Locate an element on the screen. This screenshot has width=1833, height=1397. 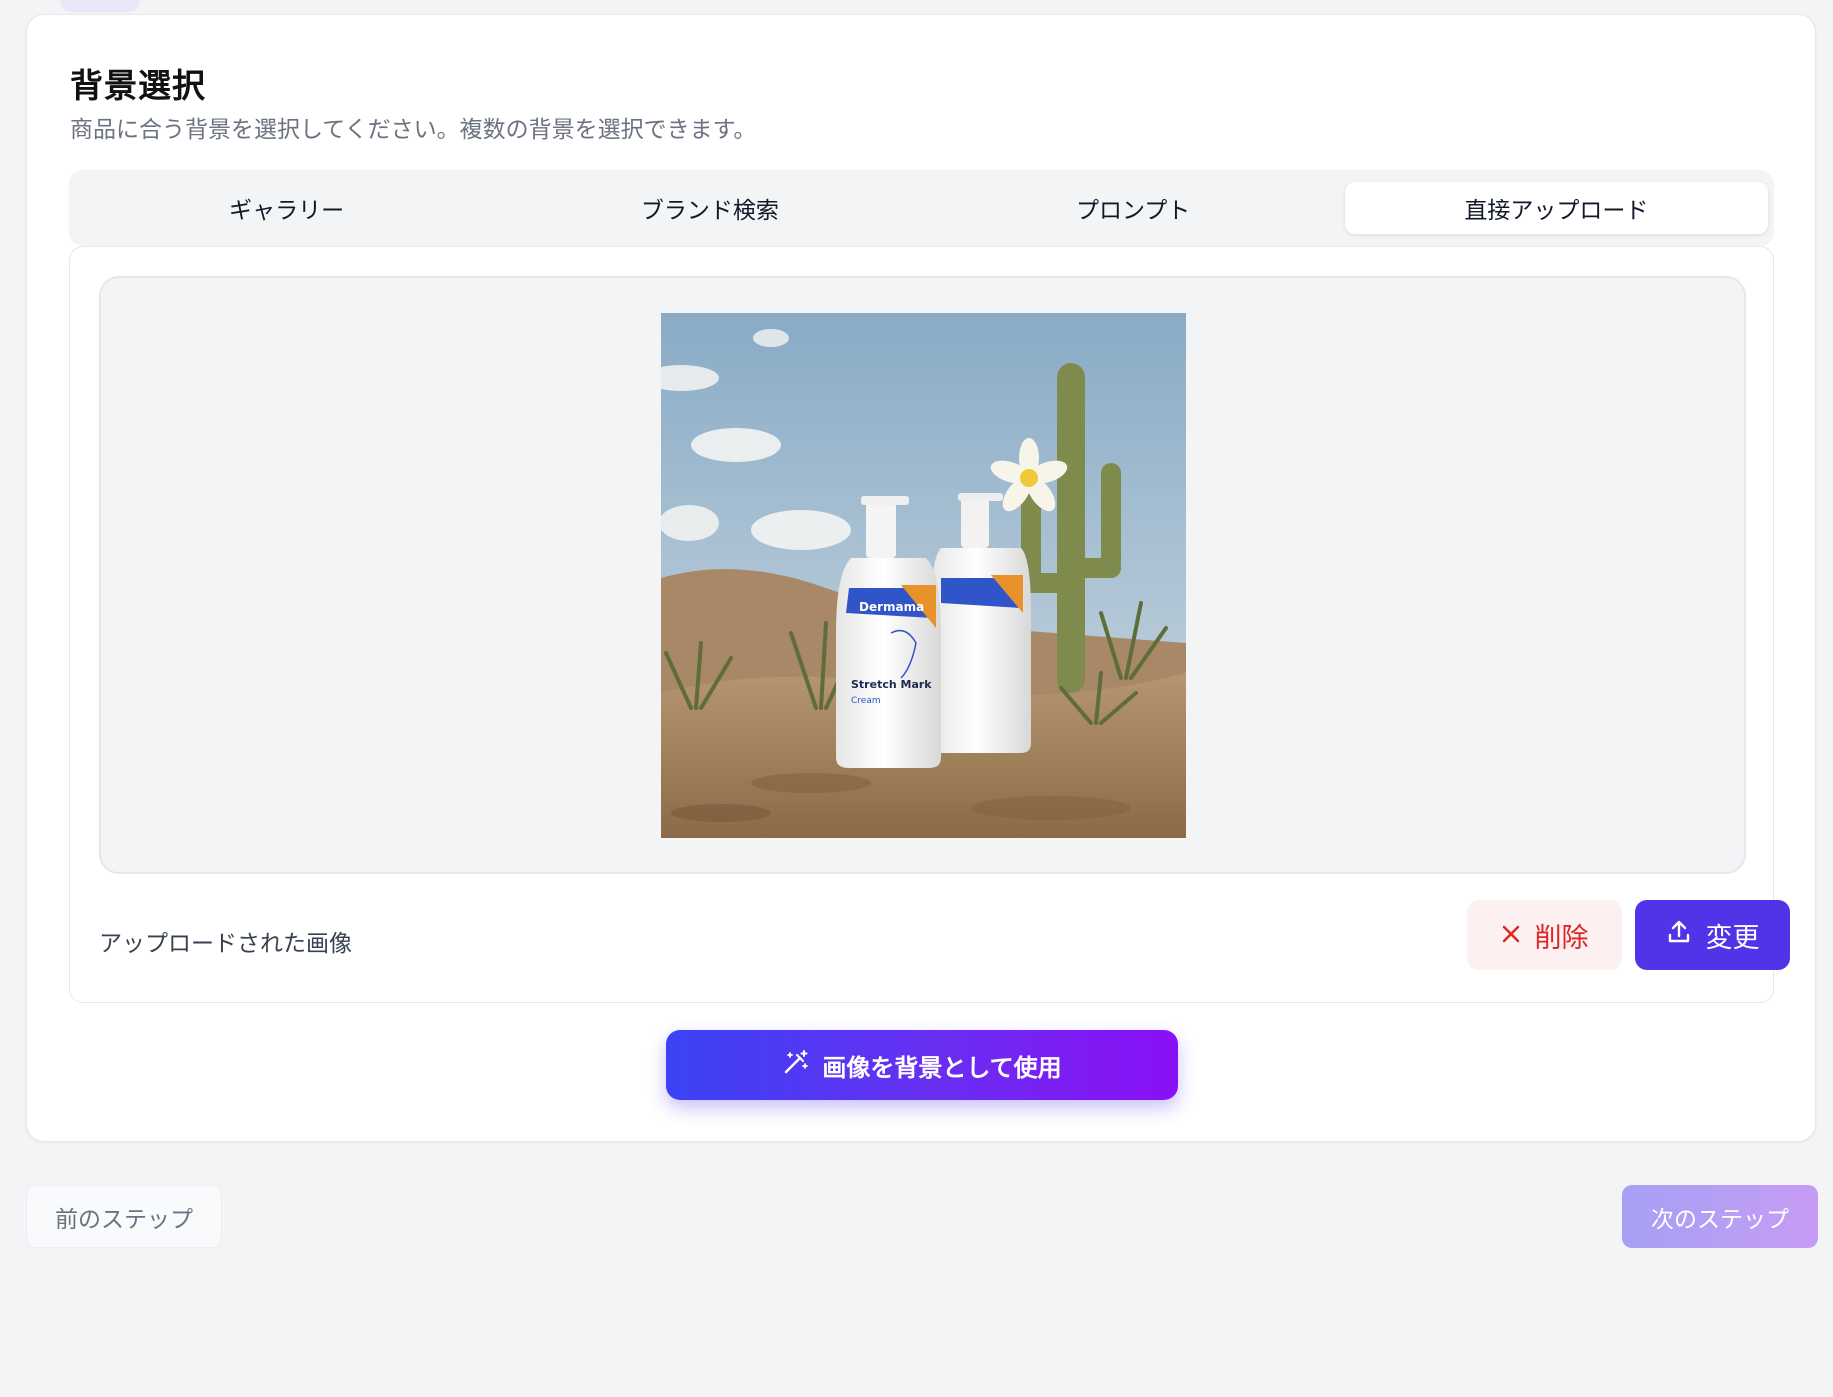
uploaded-image: Dermama Stretch Mark Cream is located at coordinates (923, 575).